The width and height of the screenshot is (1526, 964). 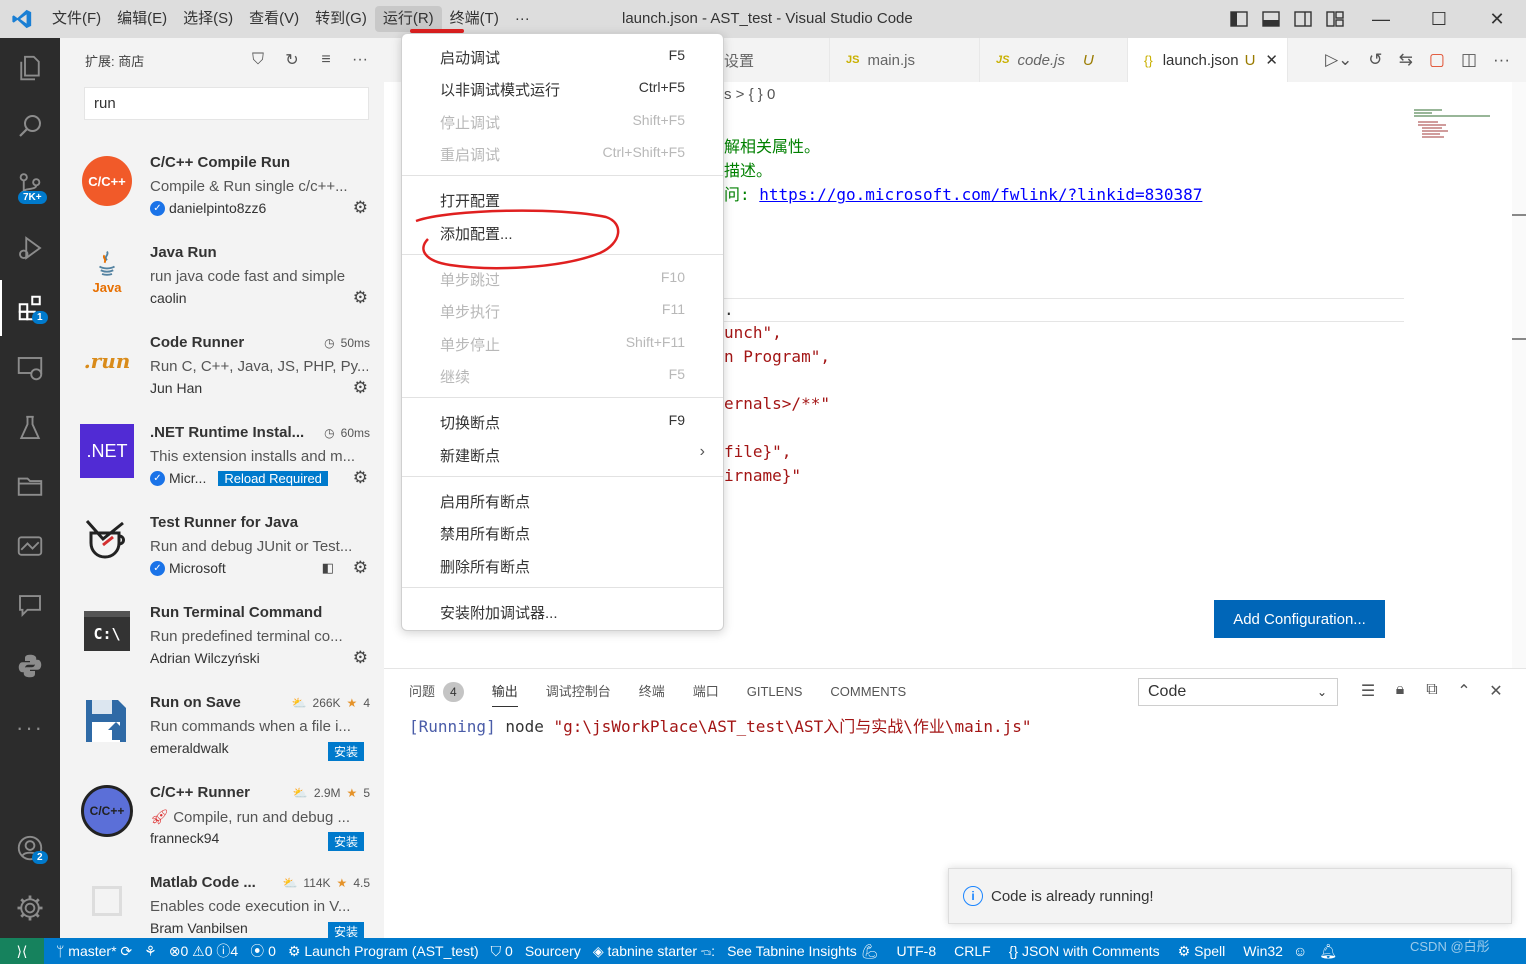 I want to click on clear-results-icon: ≡, so click(x=326, y=60).